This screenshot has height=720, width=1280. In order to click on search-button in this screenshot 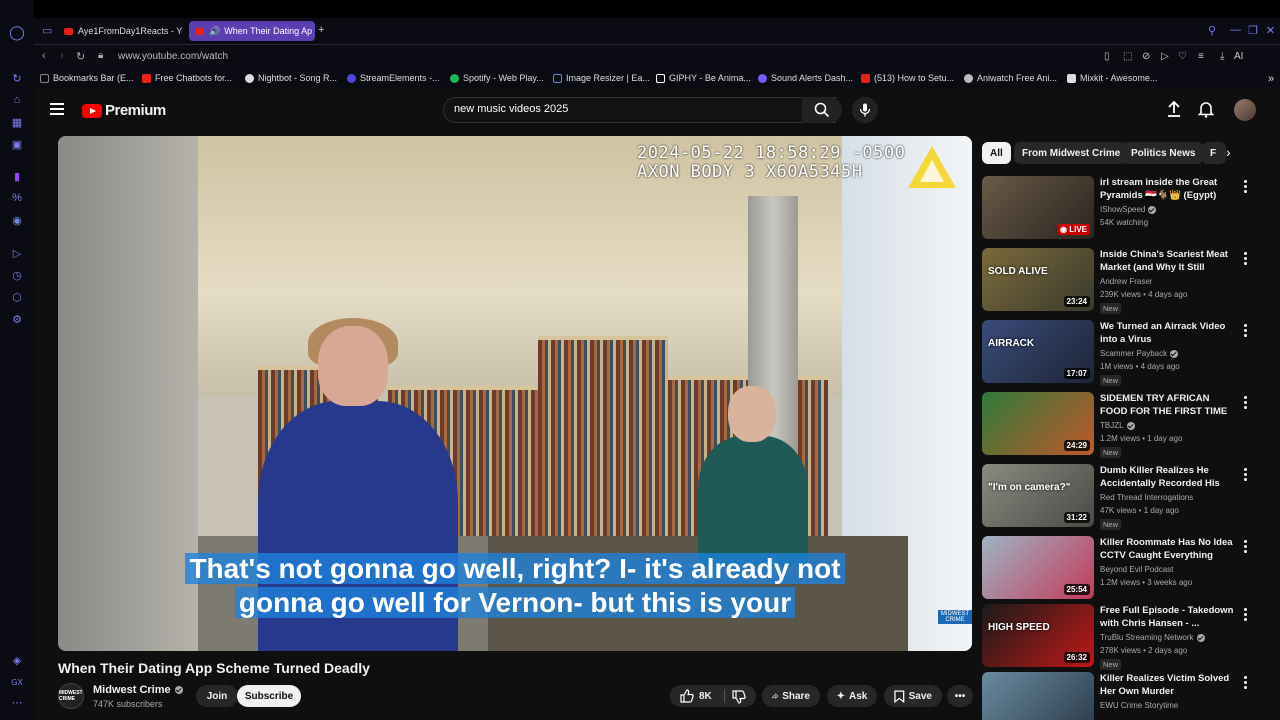, I will do `click(822, 110)`.